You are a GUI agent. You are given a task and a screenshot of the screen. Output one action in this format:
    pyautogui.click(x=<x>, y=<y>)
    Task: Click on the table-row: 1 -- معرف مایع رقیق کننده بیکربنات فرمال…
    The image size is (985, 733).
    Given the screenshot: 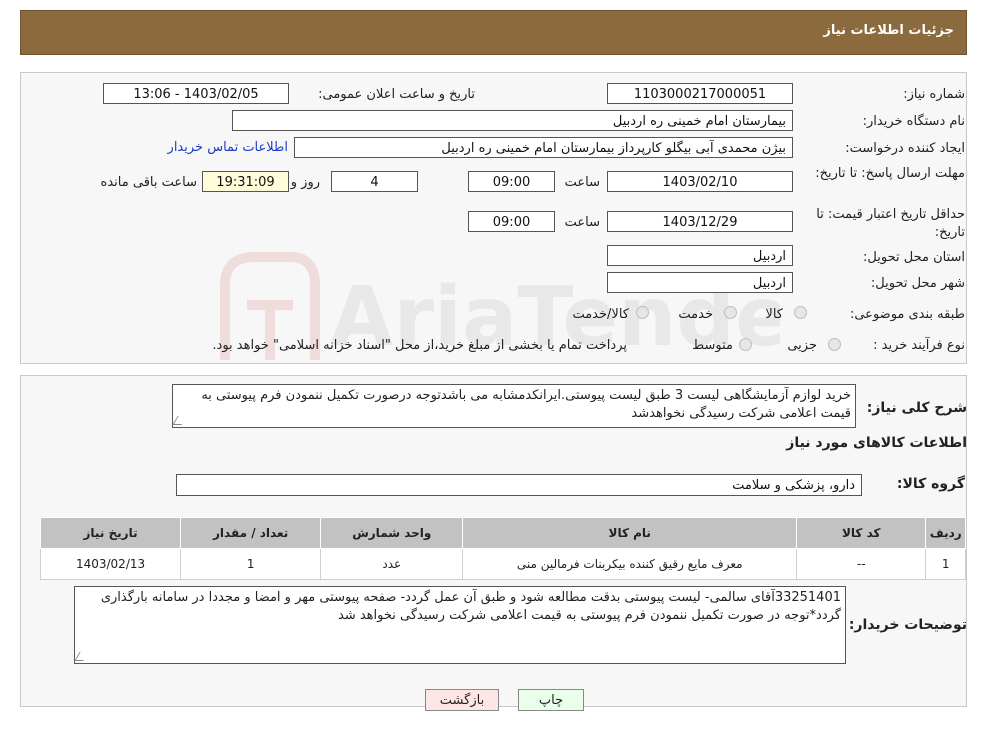 What is the action you would take?
    pyautogui.click(x=502, y=564)
    